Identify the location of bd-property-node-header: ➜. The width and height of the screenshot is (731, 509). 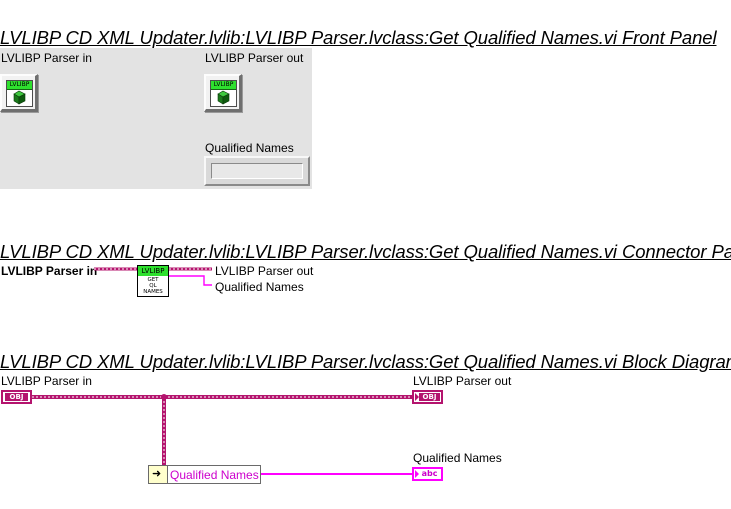
(158, 474).